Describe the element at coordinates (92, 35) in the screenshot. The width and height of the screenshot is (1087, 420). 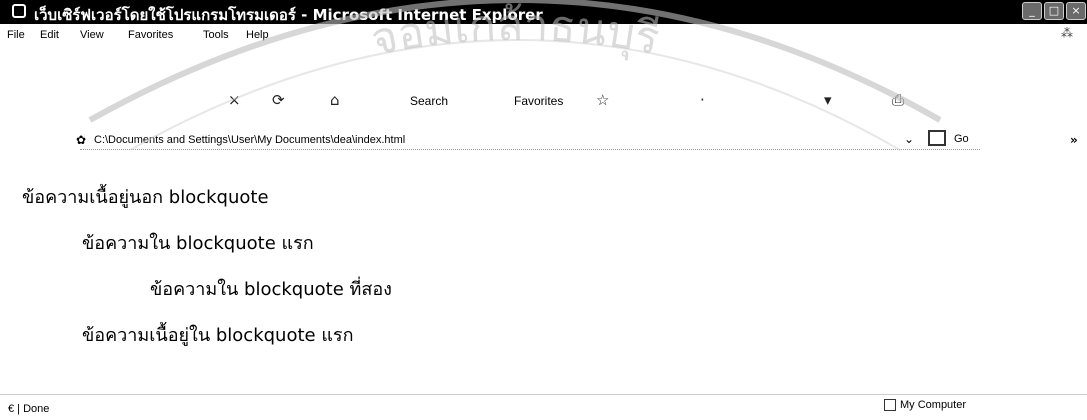
I see `menu-view: View` at that location.